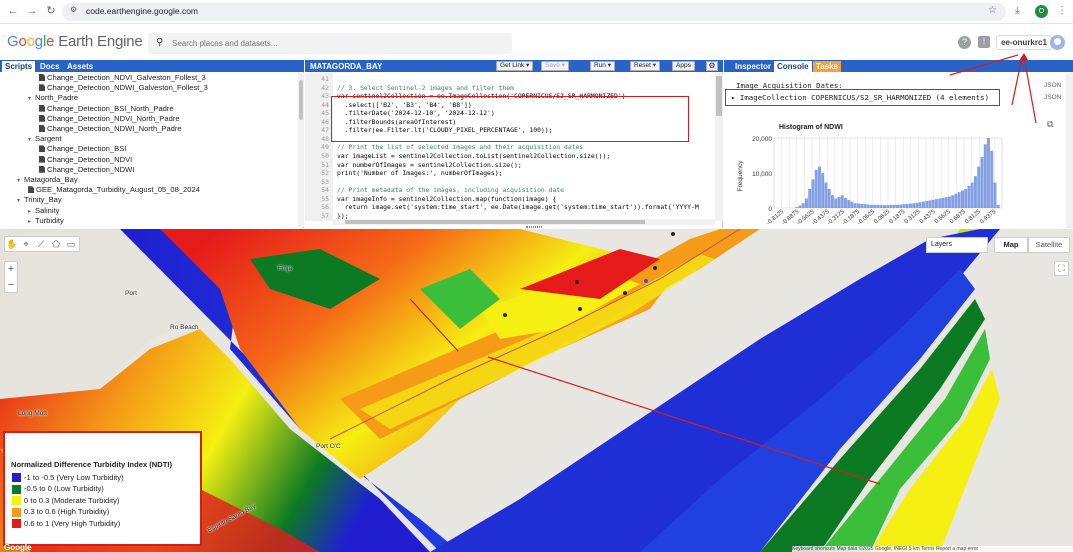 This screenshot has width=1073, height=552. Describe the element at coordinates (41, 244) in the screenshot. I see `line-icon: ⟋` at that location.